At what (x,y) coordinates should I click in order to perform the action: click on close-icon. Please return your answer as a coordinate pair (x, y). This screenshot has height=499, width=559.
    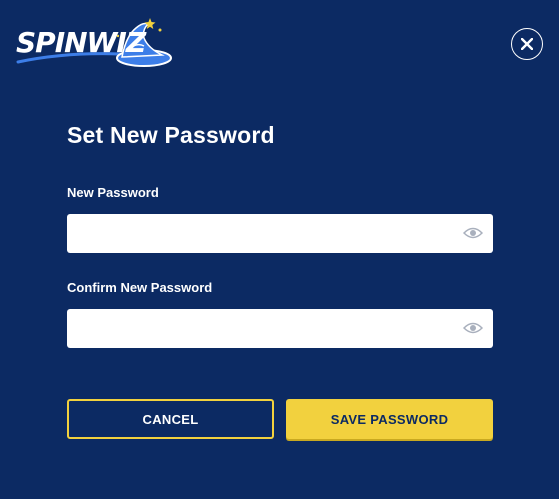
    Looking at the image, I should click on (527, 44).